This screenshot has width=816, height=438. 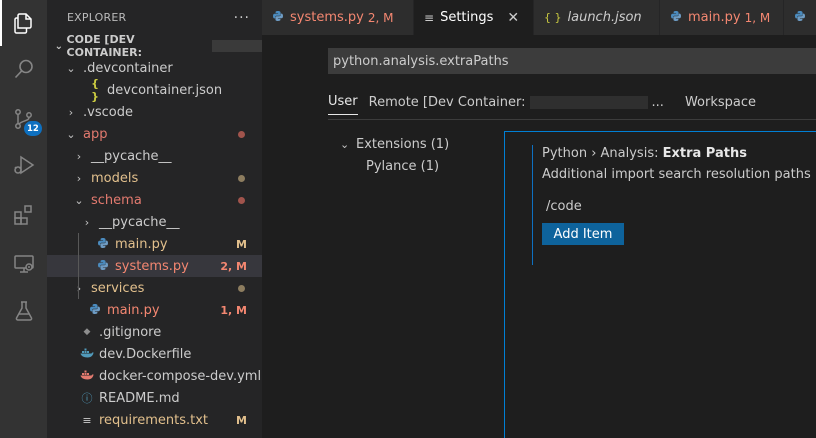 What do you see at coordinates (97, 17) in the screenshot?
I see `explorer-title: EXPLORER` at bounding box center [97, 17].